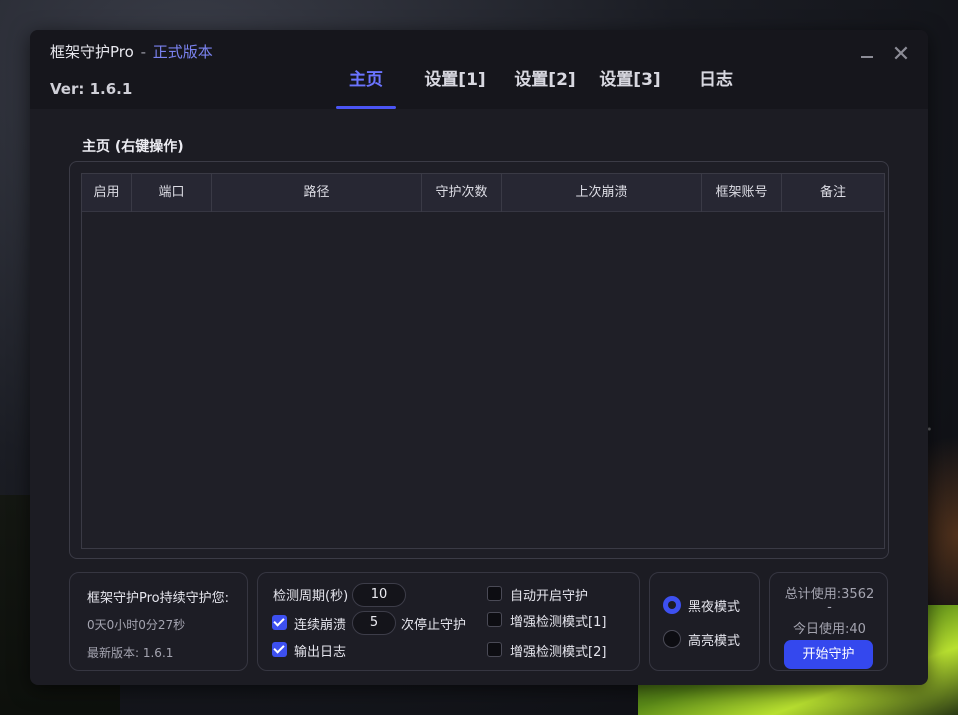  Describe the element at coordinates (434, 625) in the screenshot. I see `crash-limit-suffix: 次停止守护` at that location.